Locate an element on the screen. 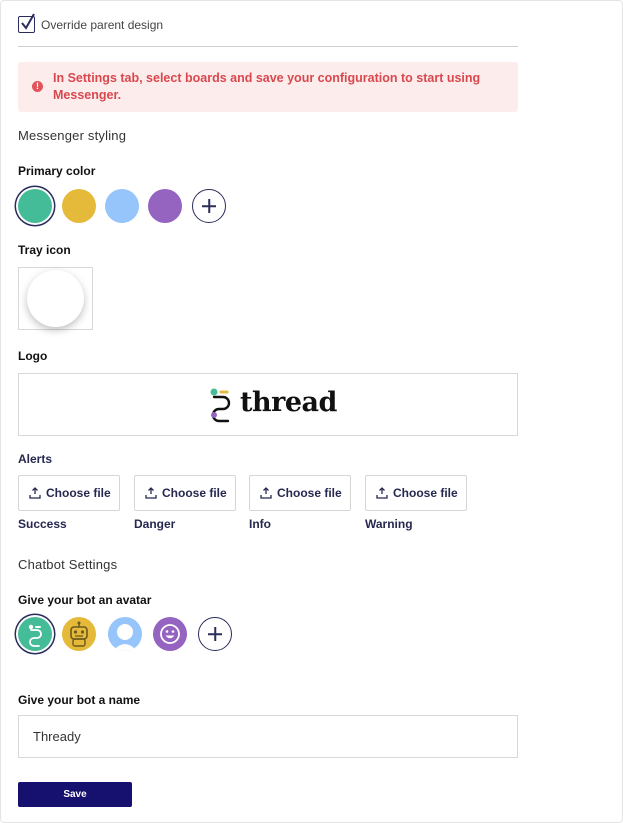 This screenshot has width=623, height=823. user-silhouette-icon is located at coordinates (125, 637).